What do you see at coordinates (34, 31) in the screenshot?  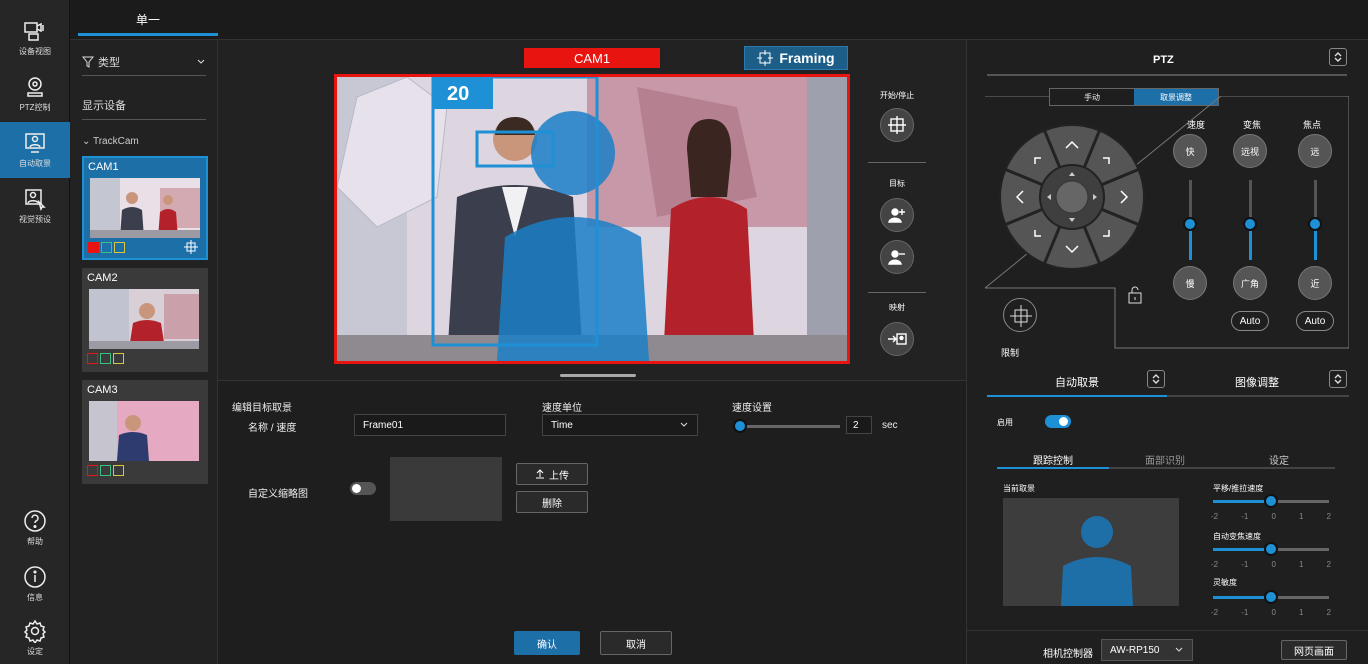 I see `device-view-icon` at bounding box center [34, 31].